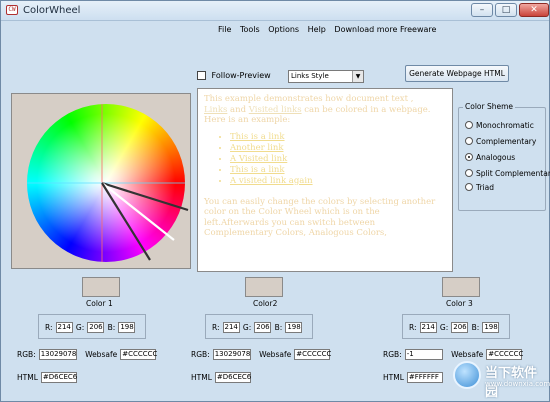 The height and width of the screenshot is (402, 550). I want to click on color1-html-row: HTML #D6CEC6, so click(47, 377).